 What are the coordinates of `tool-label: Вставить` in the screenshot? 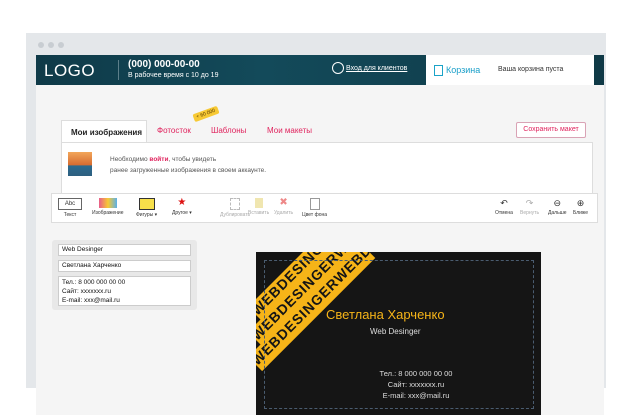 It's located at (259, 213).